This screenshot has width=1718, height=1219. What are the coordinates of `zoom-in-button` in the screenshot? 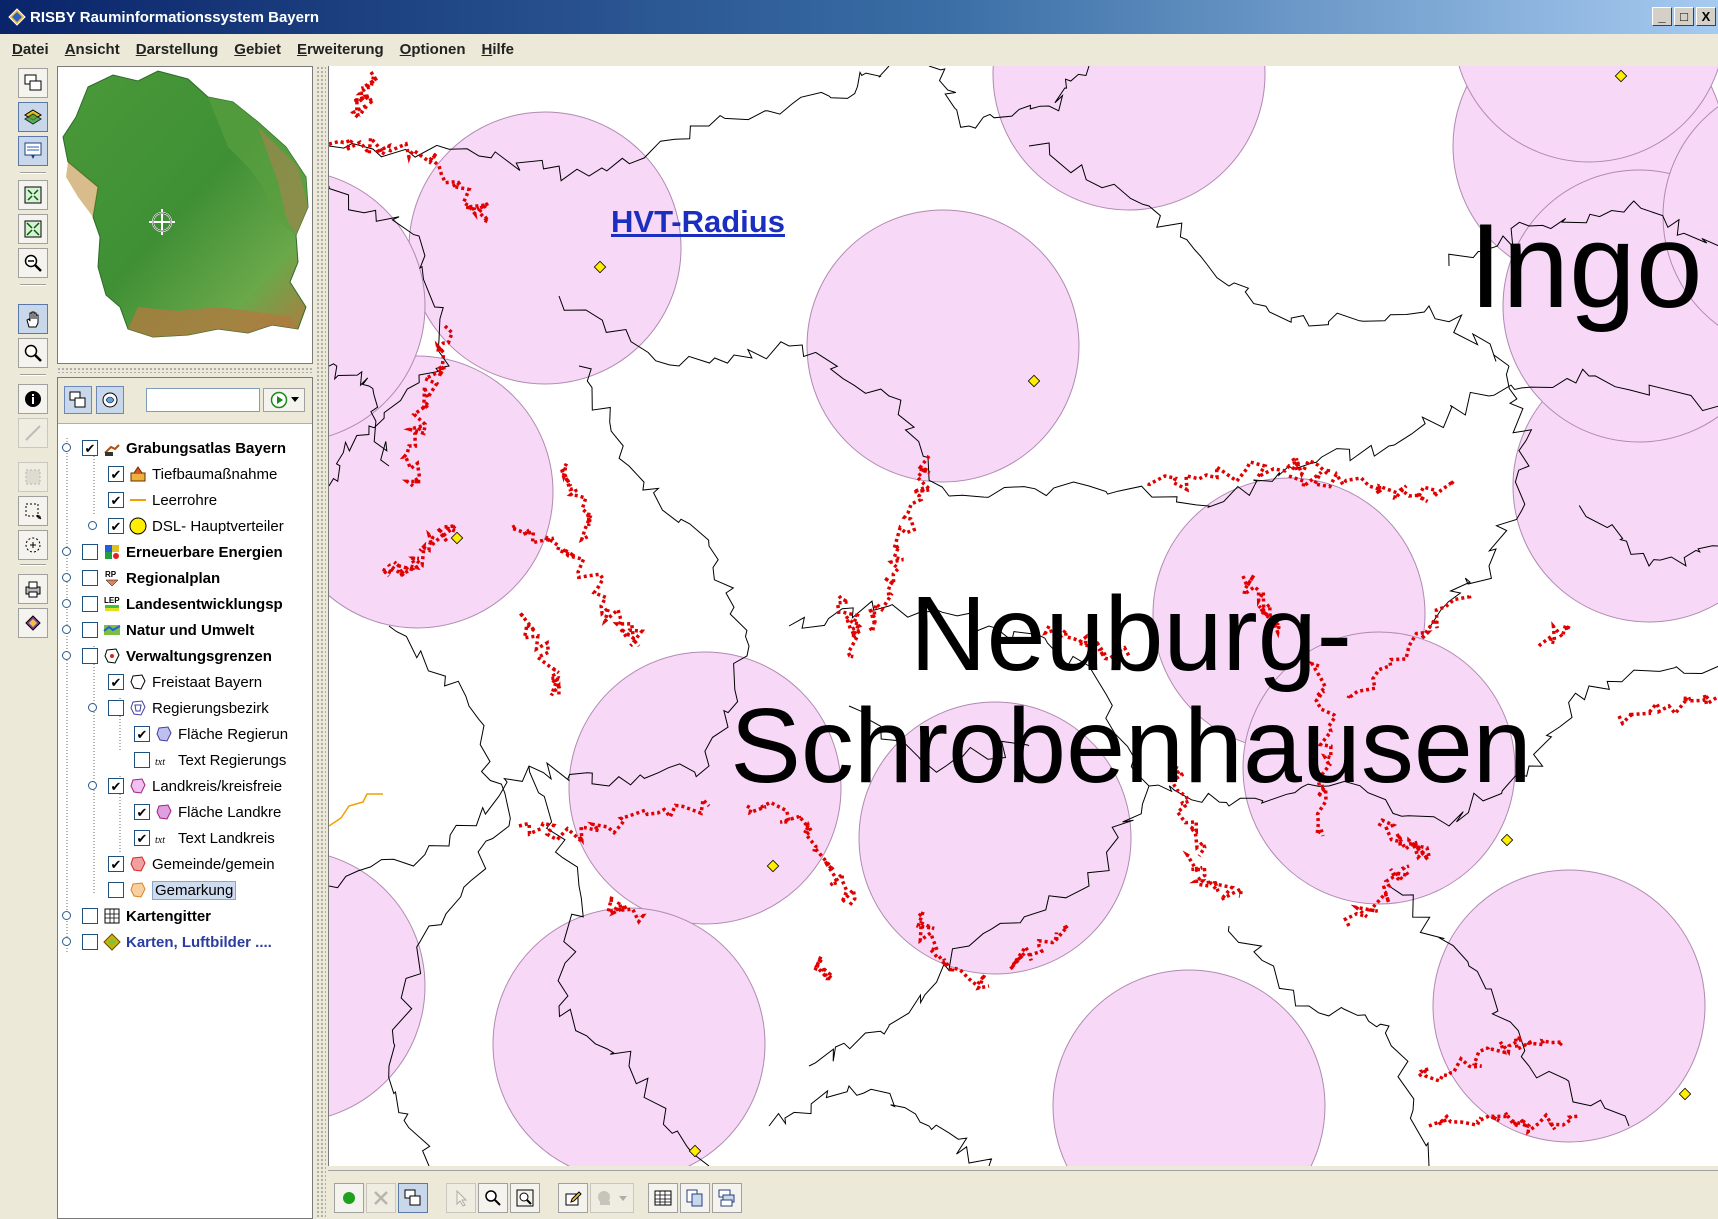 It's located at (33, 353).